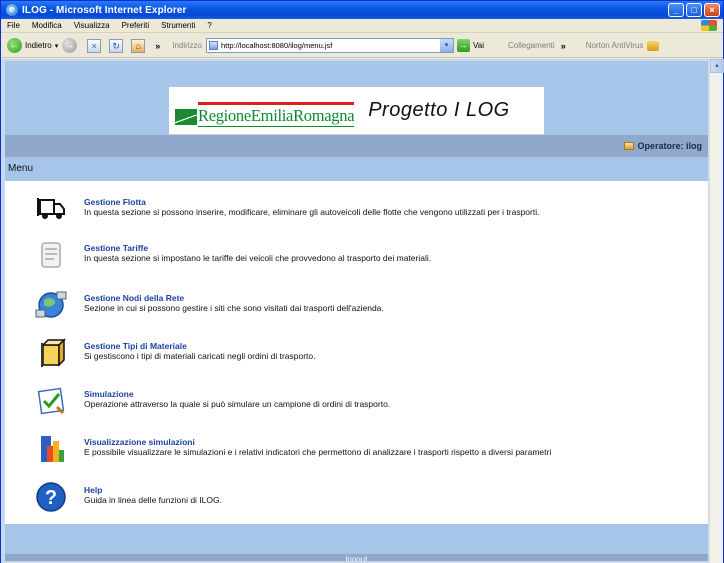 The height and width of the screenshot is (563, 724). Describe the element at coordinates (139, 442) in the screenshot. I see `item-title: Visualizzazione simulazioni` at that location.